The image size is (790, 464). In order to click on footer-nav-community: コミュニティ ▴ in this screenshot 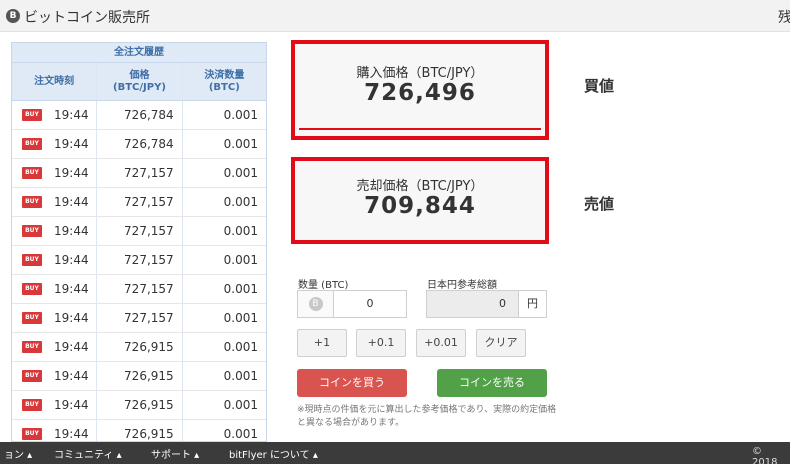, I will do `click(88, 453)`.